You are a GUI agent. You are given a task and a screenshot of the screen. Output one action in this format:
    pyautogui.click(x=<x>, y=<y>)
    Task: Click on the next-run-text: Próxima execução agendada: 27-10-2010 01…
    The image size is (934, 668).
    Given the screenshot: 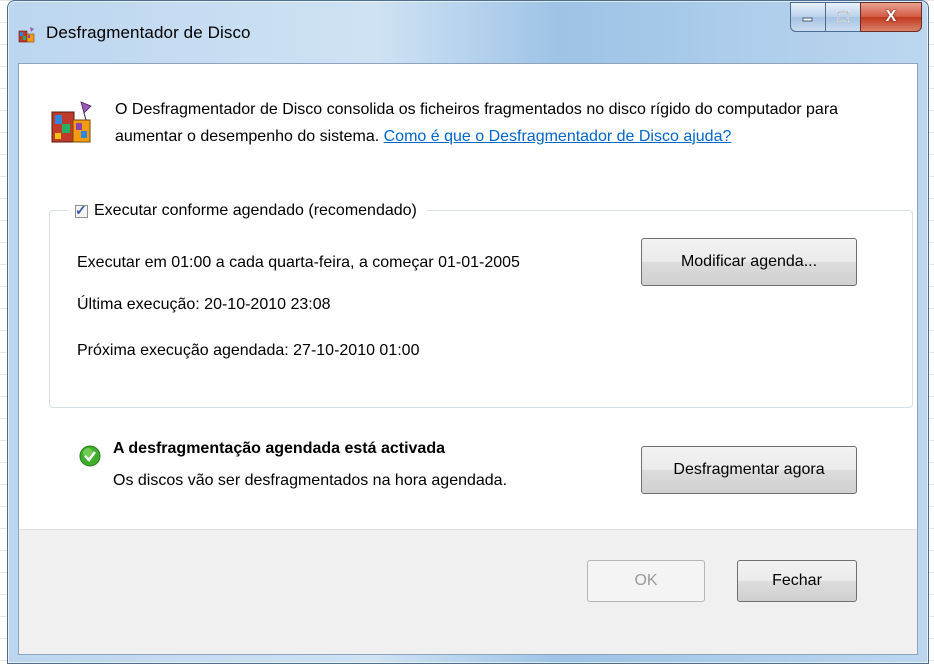 What is the action you would take?
    pyautogui.click(x=248, y=350)
    